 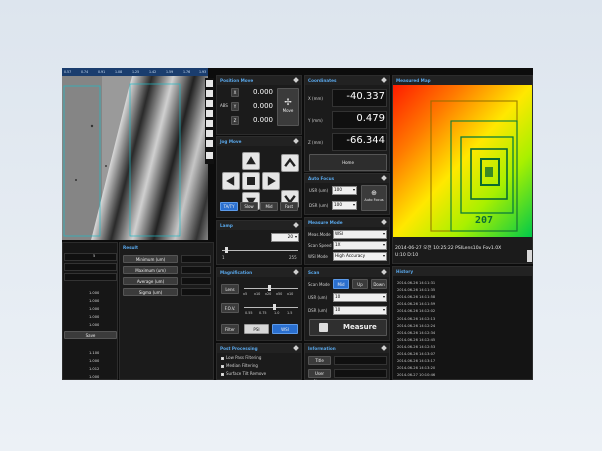 What do you see at coordinates (274, 307) in the screenshot?
I see `fov-slider-handle` at bounding box center [274, 307].